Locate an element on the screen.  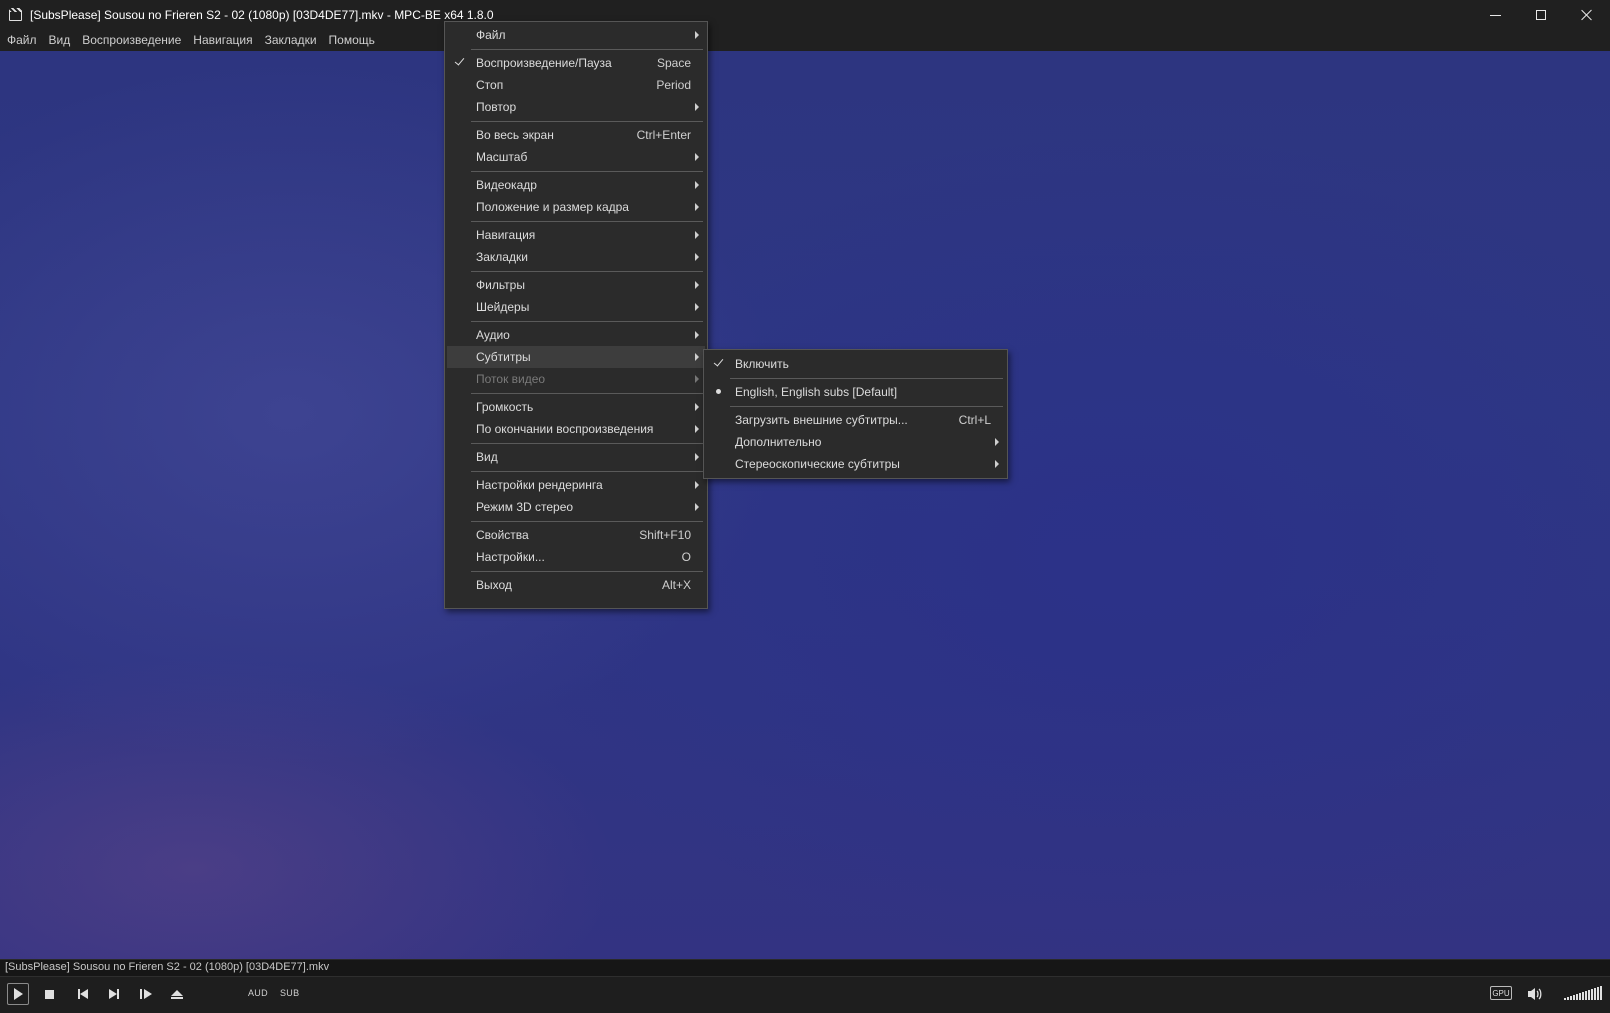
speaker-icon is located at coordinates (1535, 994).